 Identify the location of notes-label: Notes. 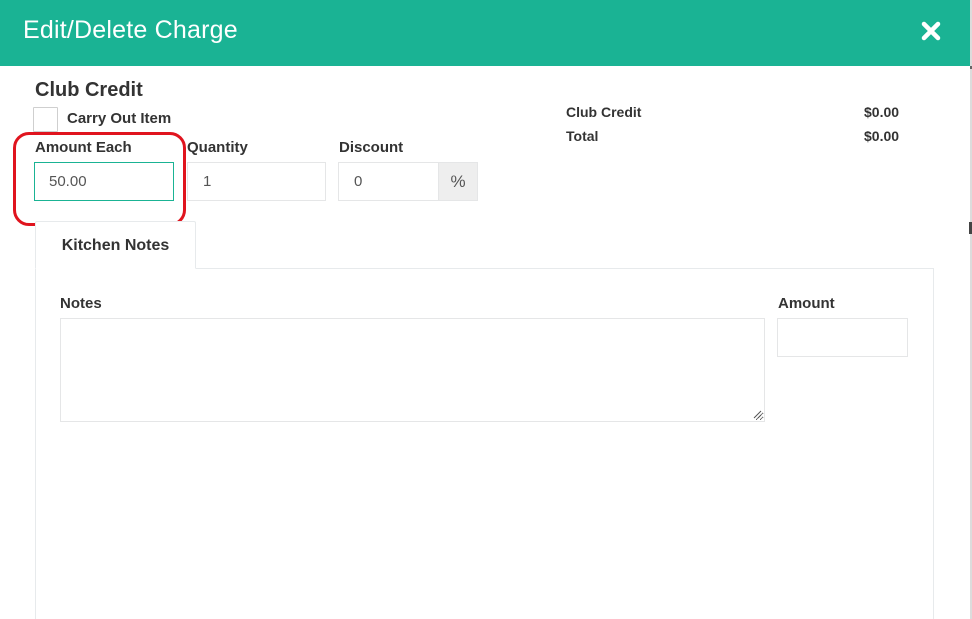
(81, 303).